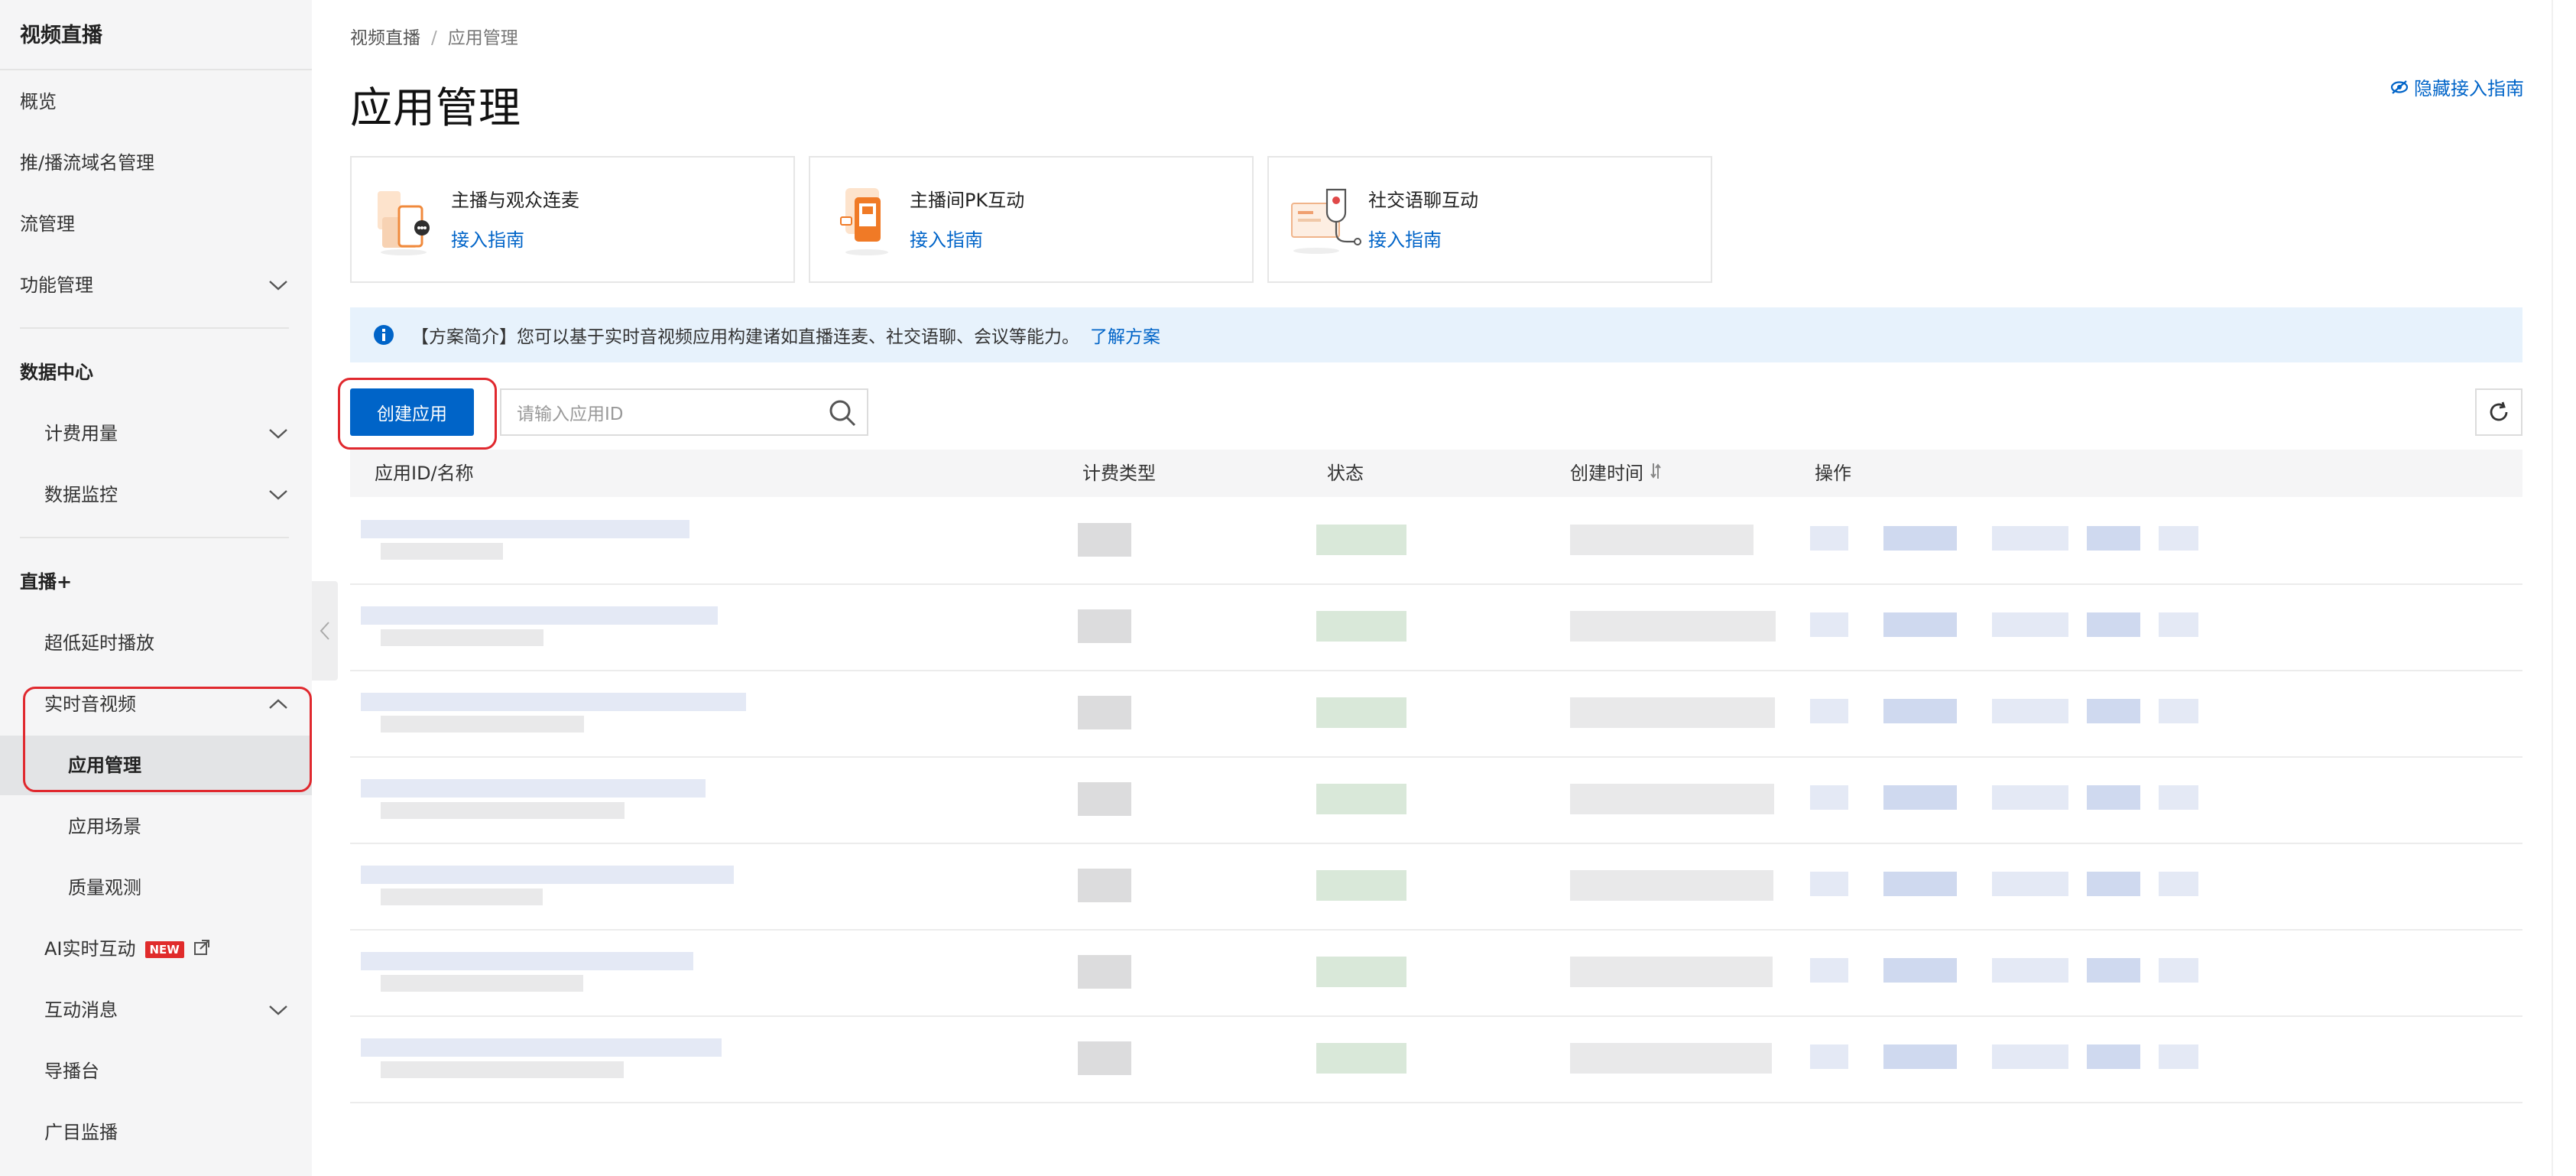  Describe the element at coordinates (156, 826) in the screenshot. I see `sidebar-item-app-scenarios: 应用场景` at that location.